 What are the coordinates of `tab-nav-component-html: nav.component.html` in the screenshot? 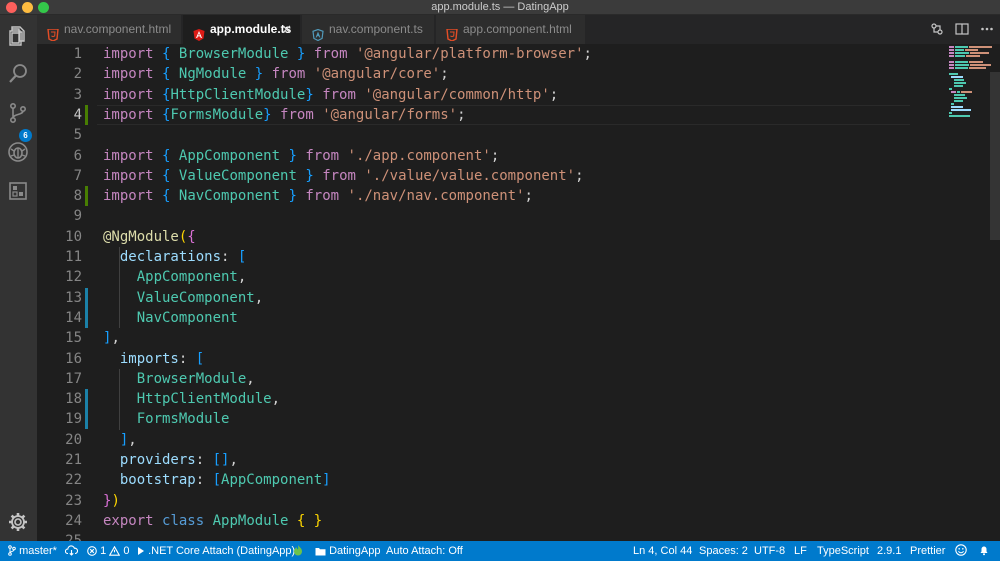 It's located at (109, 29).